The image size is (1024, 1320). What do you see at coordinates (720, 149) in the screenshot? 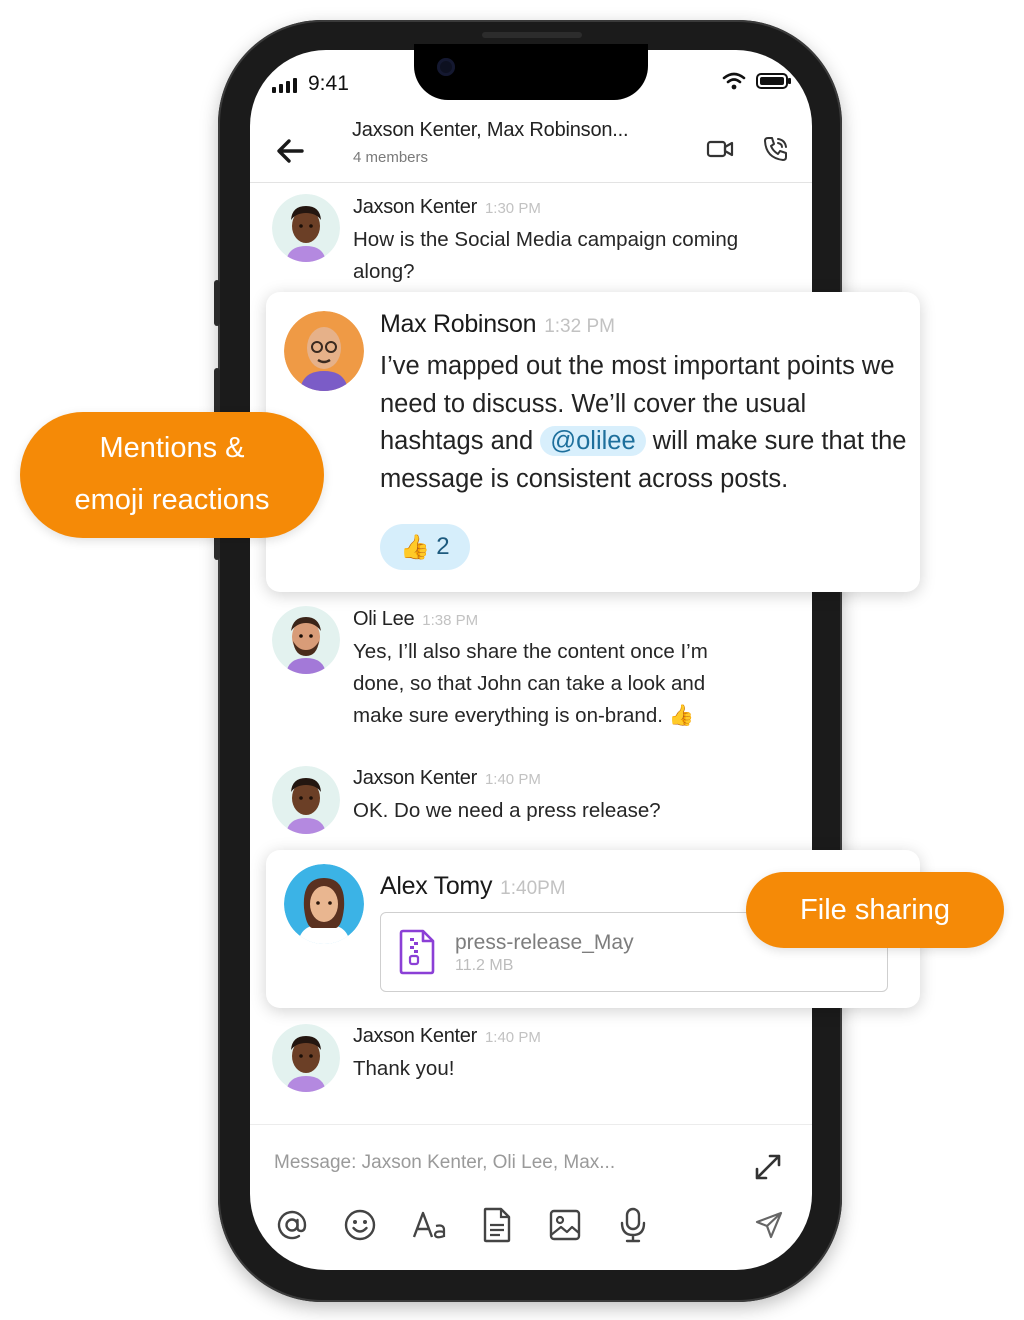
I see `video-call-icon` at bounding box center [720, 149].